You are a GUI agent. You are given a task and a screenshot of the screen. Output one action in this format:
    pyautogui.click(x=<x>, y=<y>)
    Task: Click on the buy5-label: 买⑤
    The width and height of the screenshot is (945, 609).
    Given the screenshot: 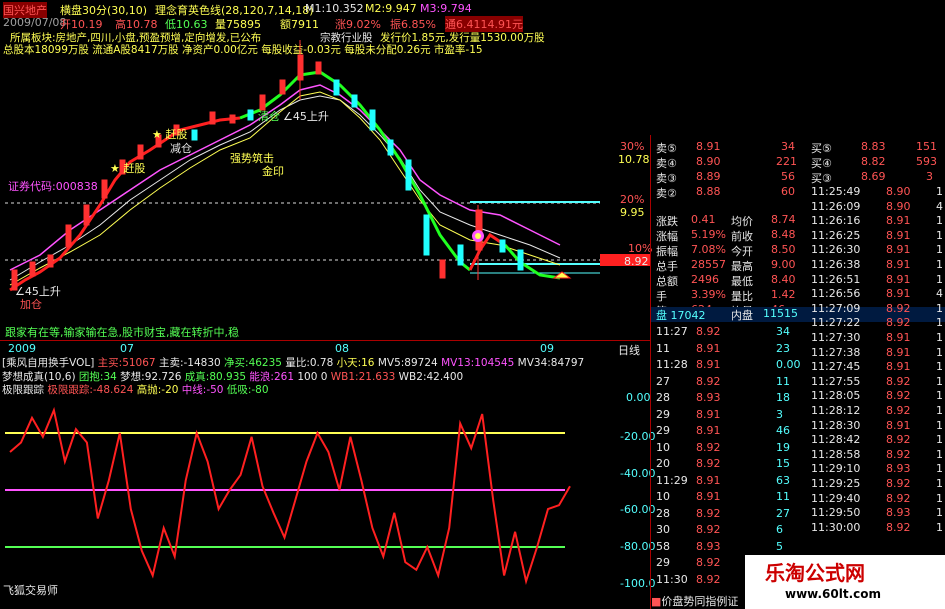 What is the action you would take?
    pyautogui.click(x=821, y=148)
    